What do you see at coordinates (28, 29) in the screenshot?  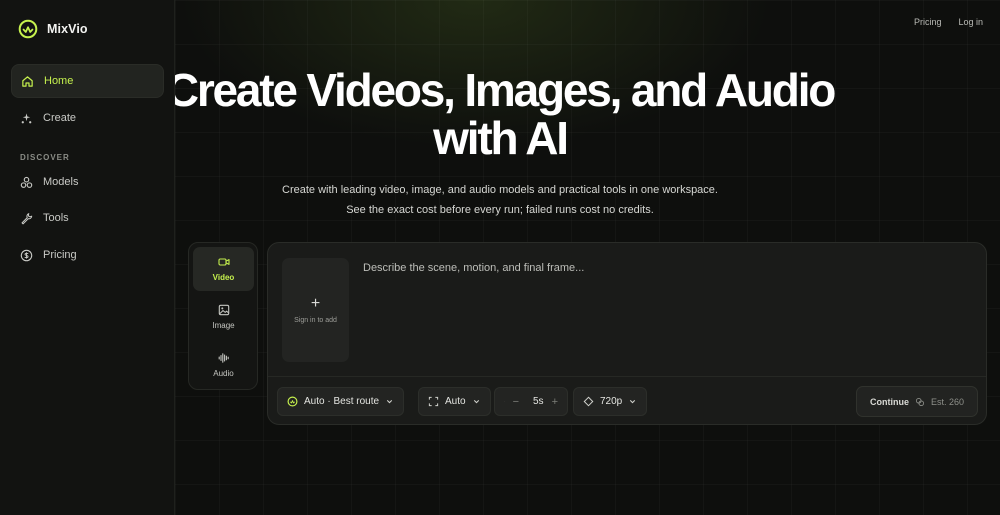 I see `mixvio-logo-icon` at bounding box center [28, 29].